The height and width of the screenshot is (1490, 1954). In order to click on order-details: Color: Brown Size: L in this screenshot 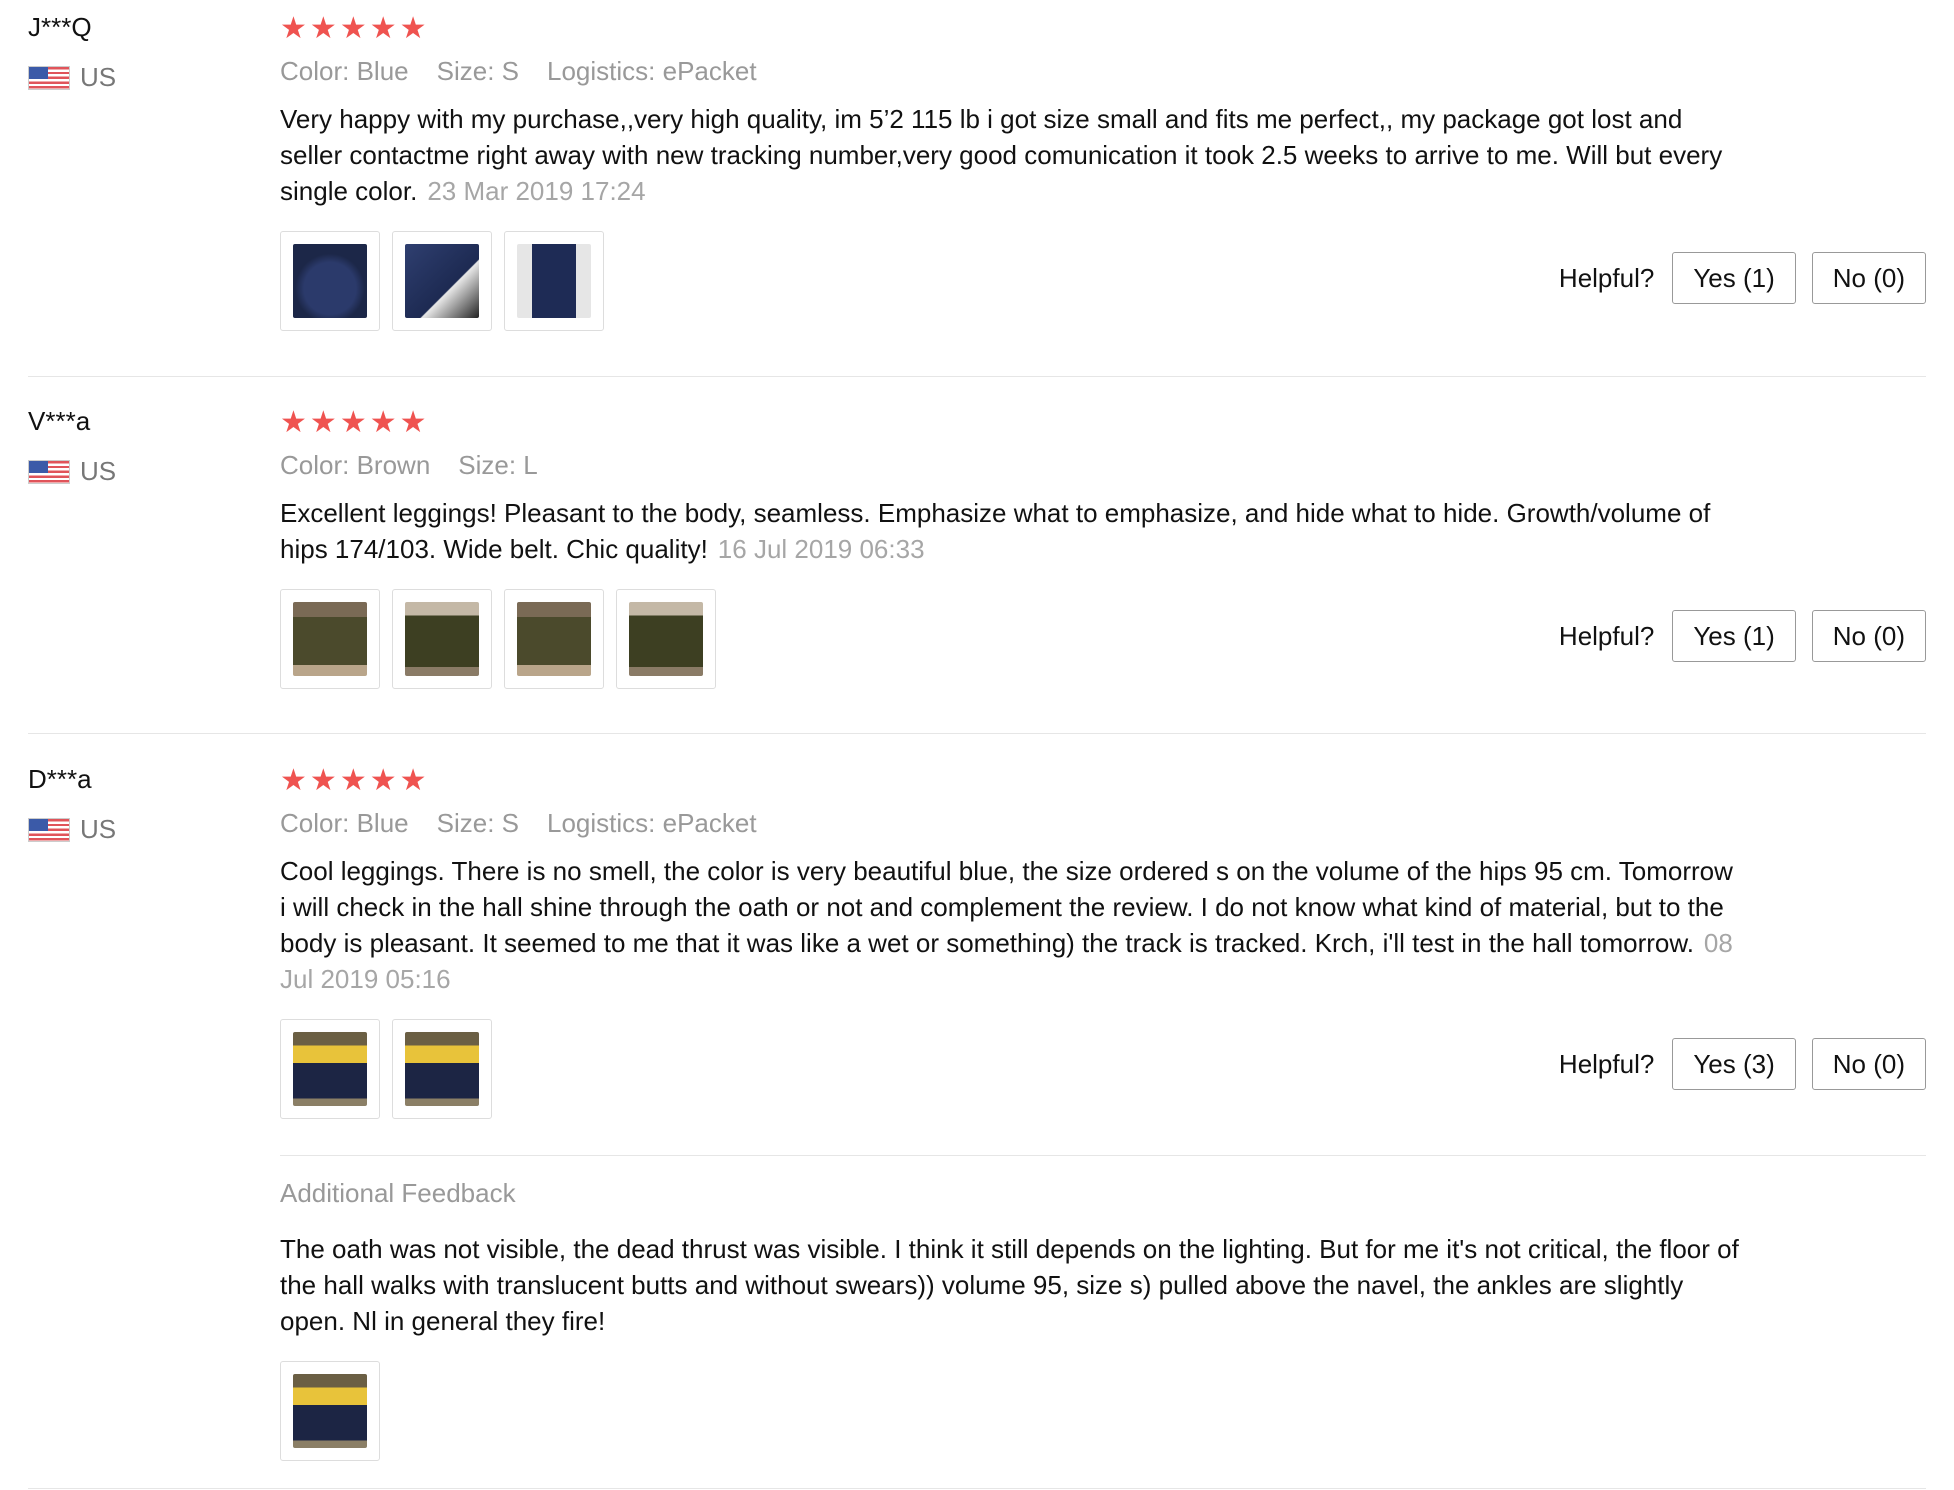, I will do `click(1103, 465)`.